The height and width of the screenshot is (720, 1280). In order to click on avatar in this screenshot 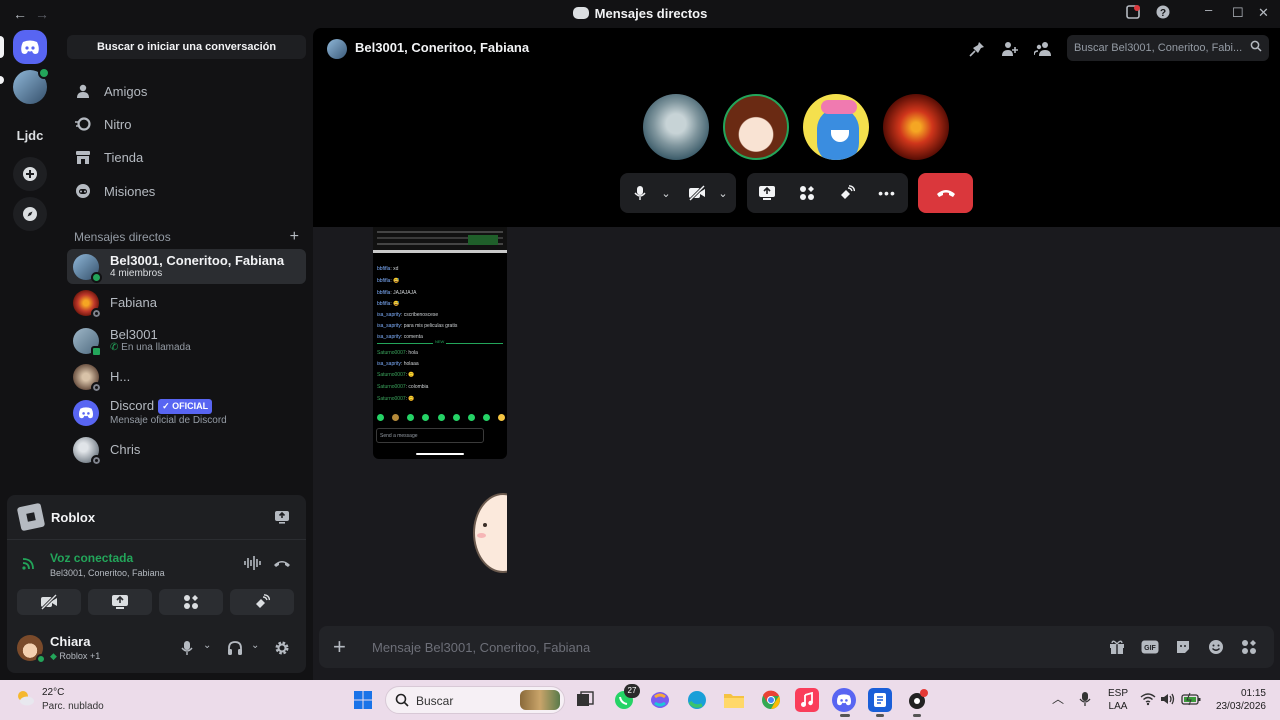, I will do `click(87, 378)`.